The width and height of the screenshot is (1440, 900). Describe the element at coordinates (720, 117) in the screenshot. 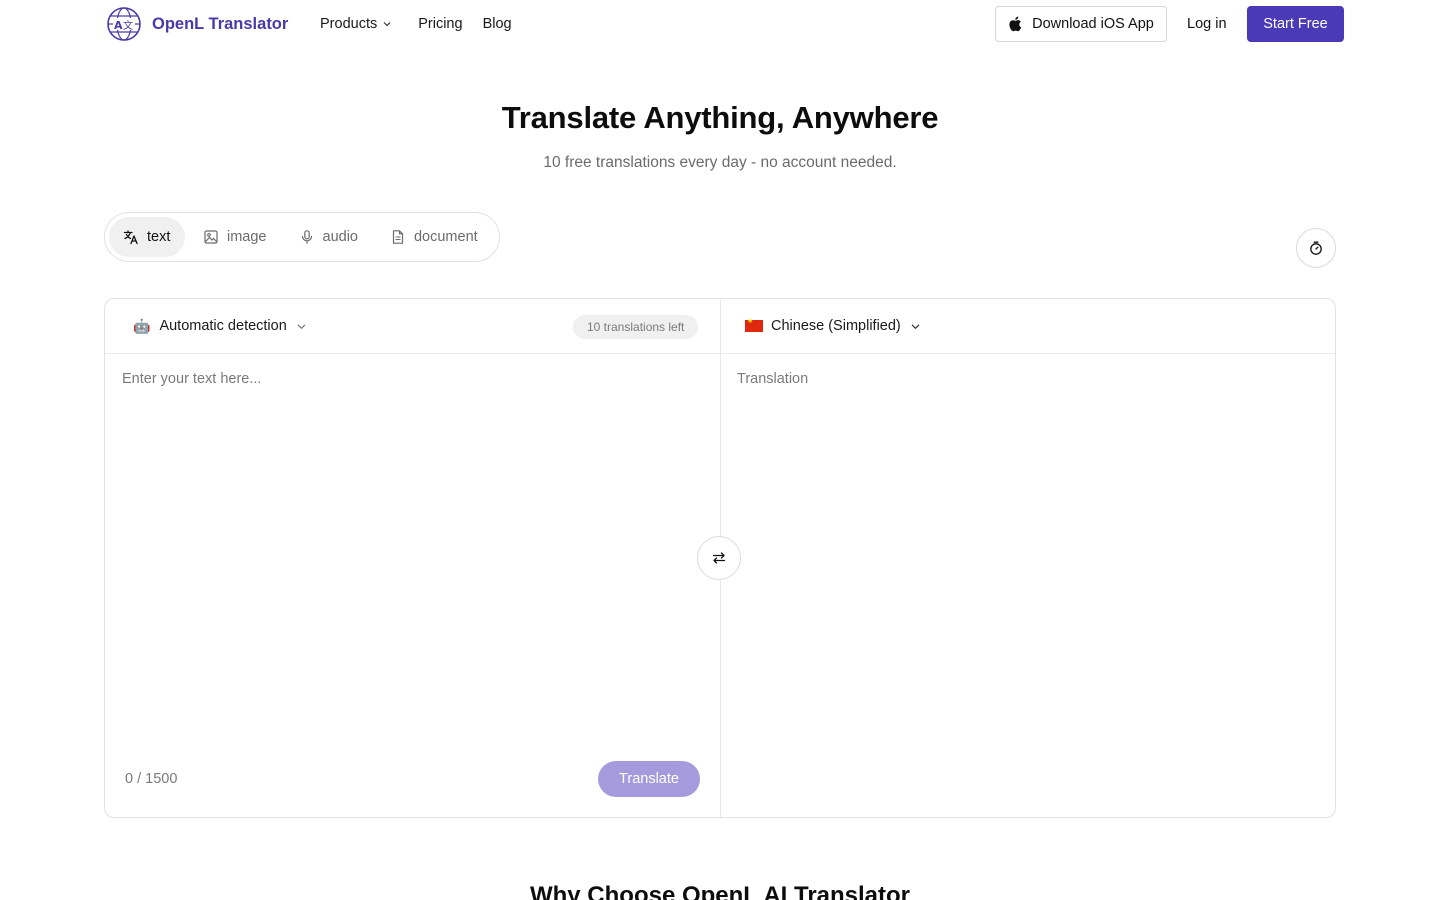

I see `page-title: Translate Anything, Anywhere` at that location.